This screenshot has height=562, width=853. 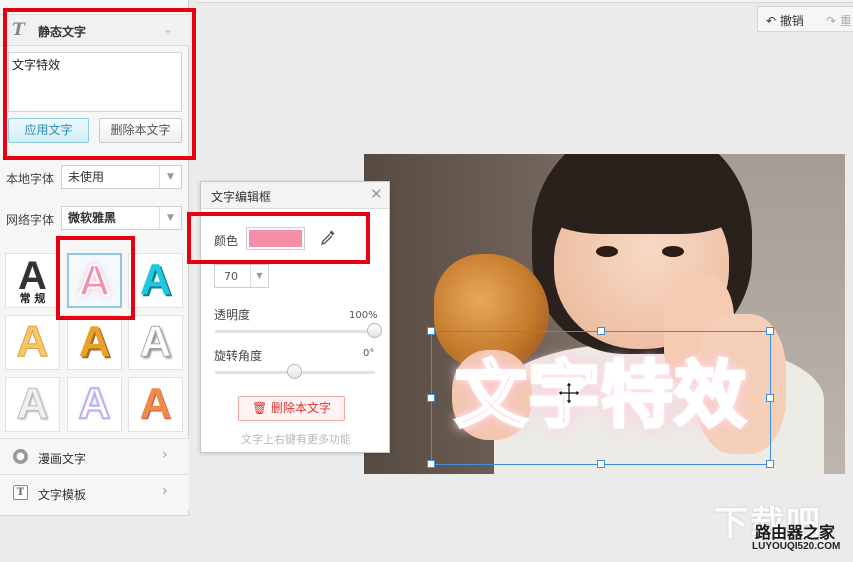 What do you see at coordinates (369, 353) in the screenshot?
I see `rotation-value: 0°` at bounding box center [369, 353].